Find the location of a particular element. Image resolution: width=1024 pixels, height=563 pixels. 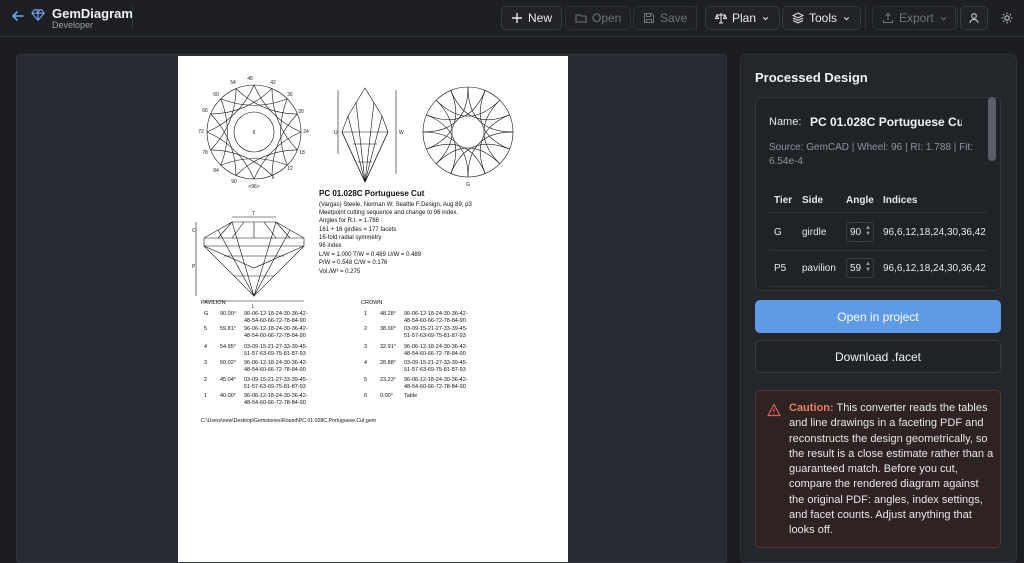

export-menu-button: Export is located at coordinates (915, 18).